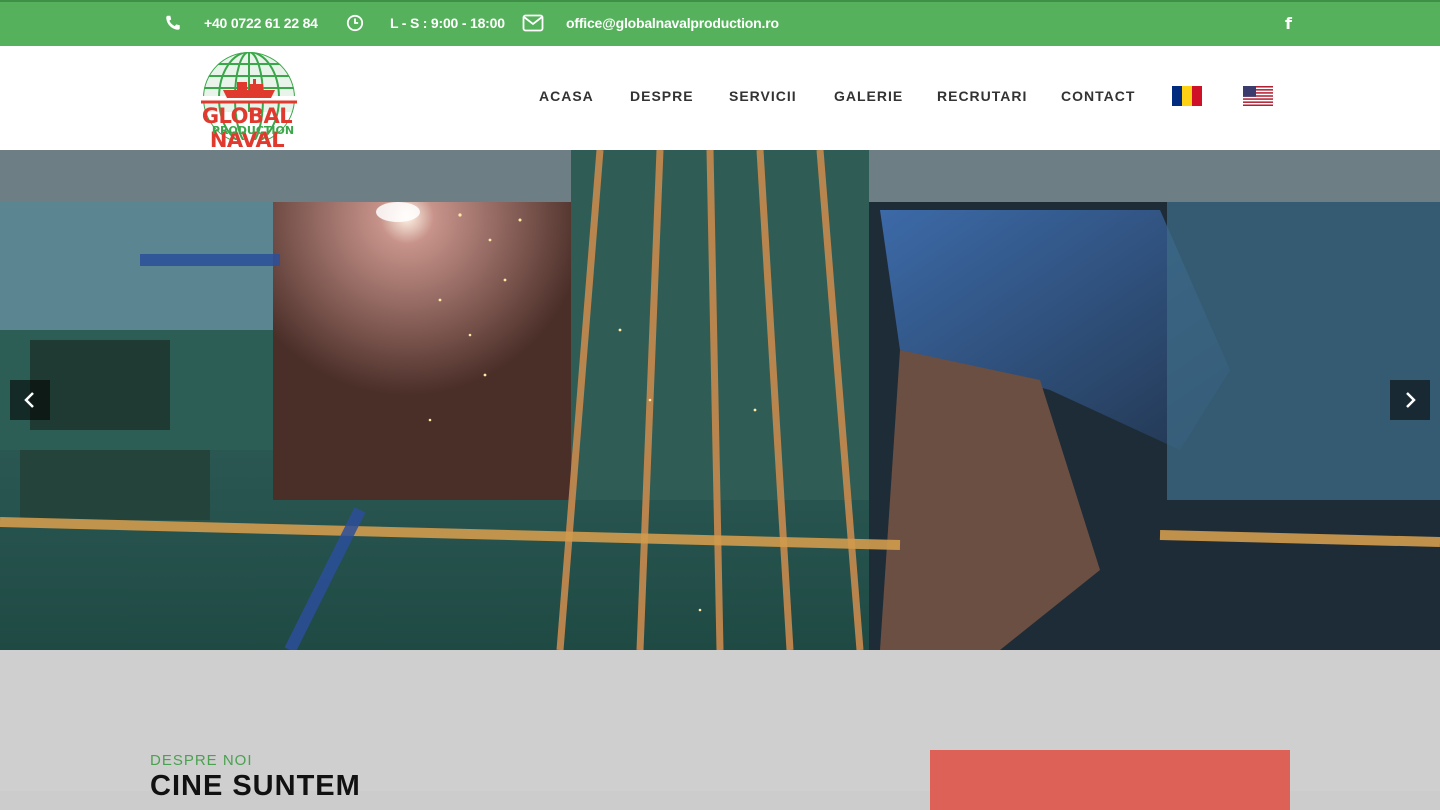  I want to click on accent-box, so click(1110, 780).